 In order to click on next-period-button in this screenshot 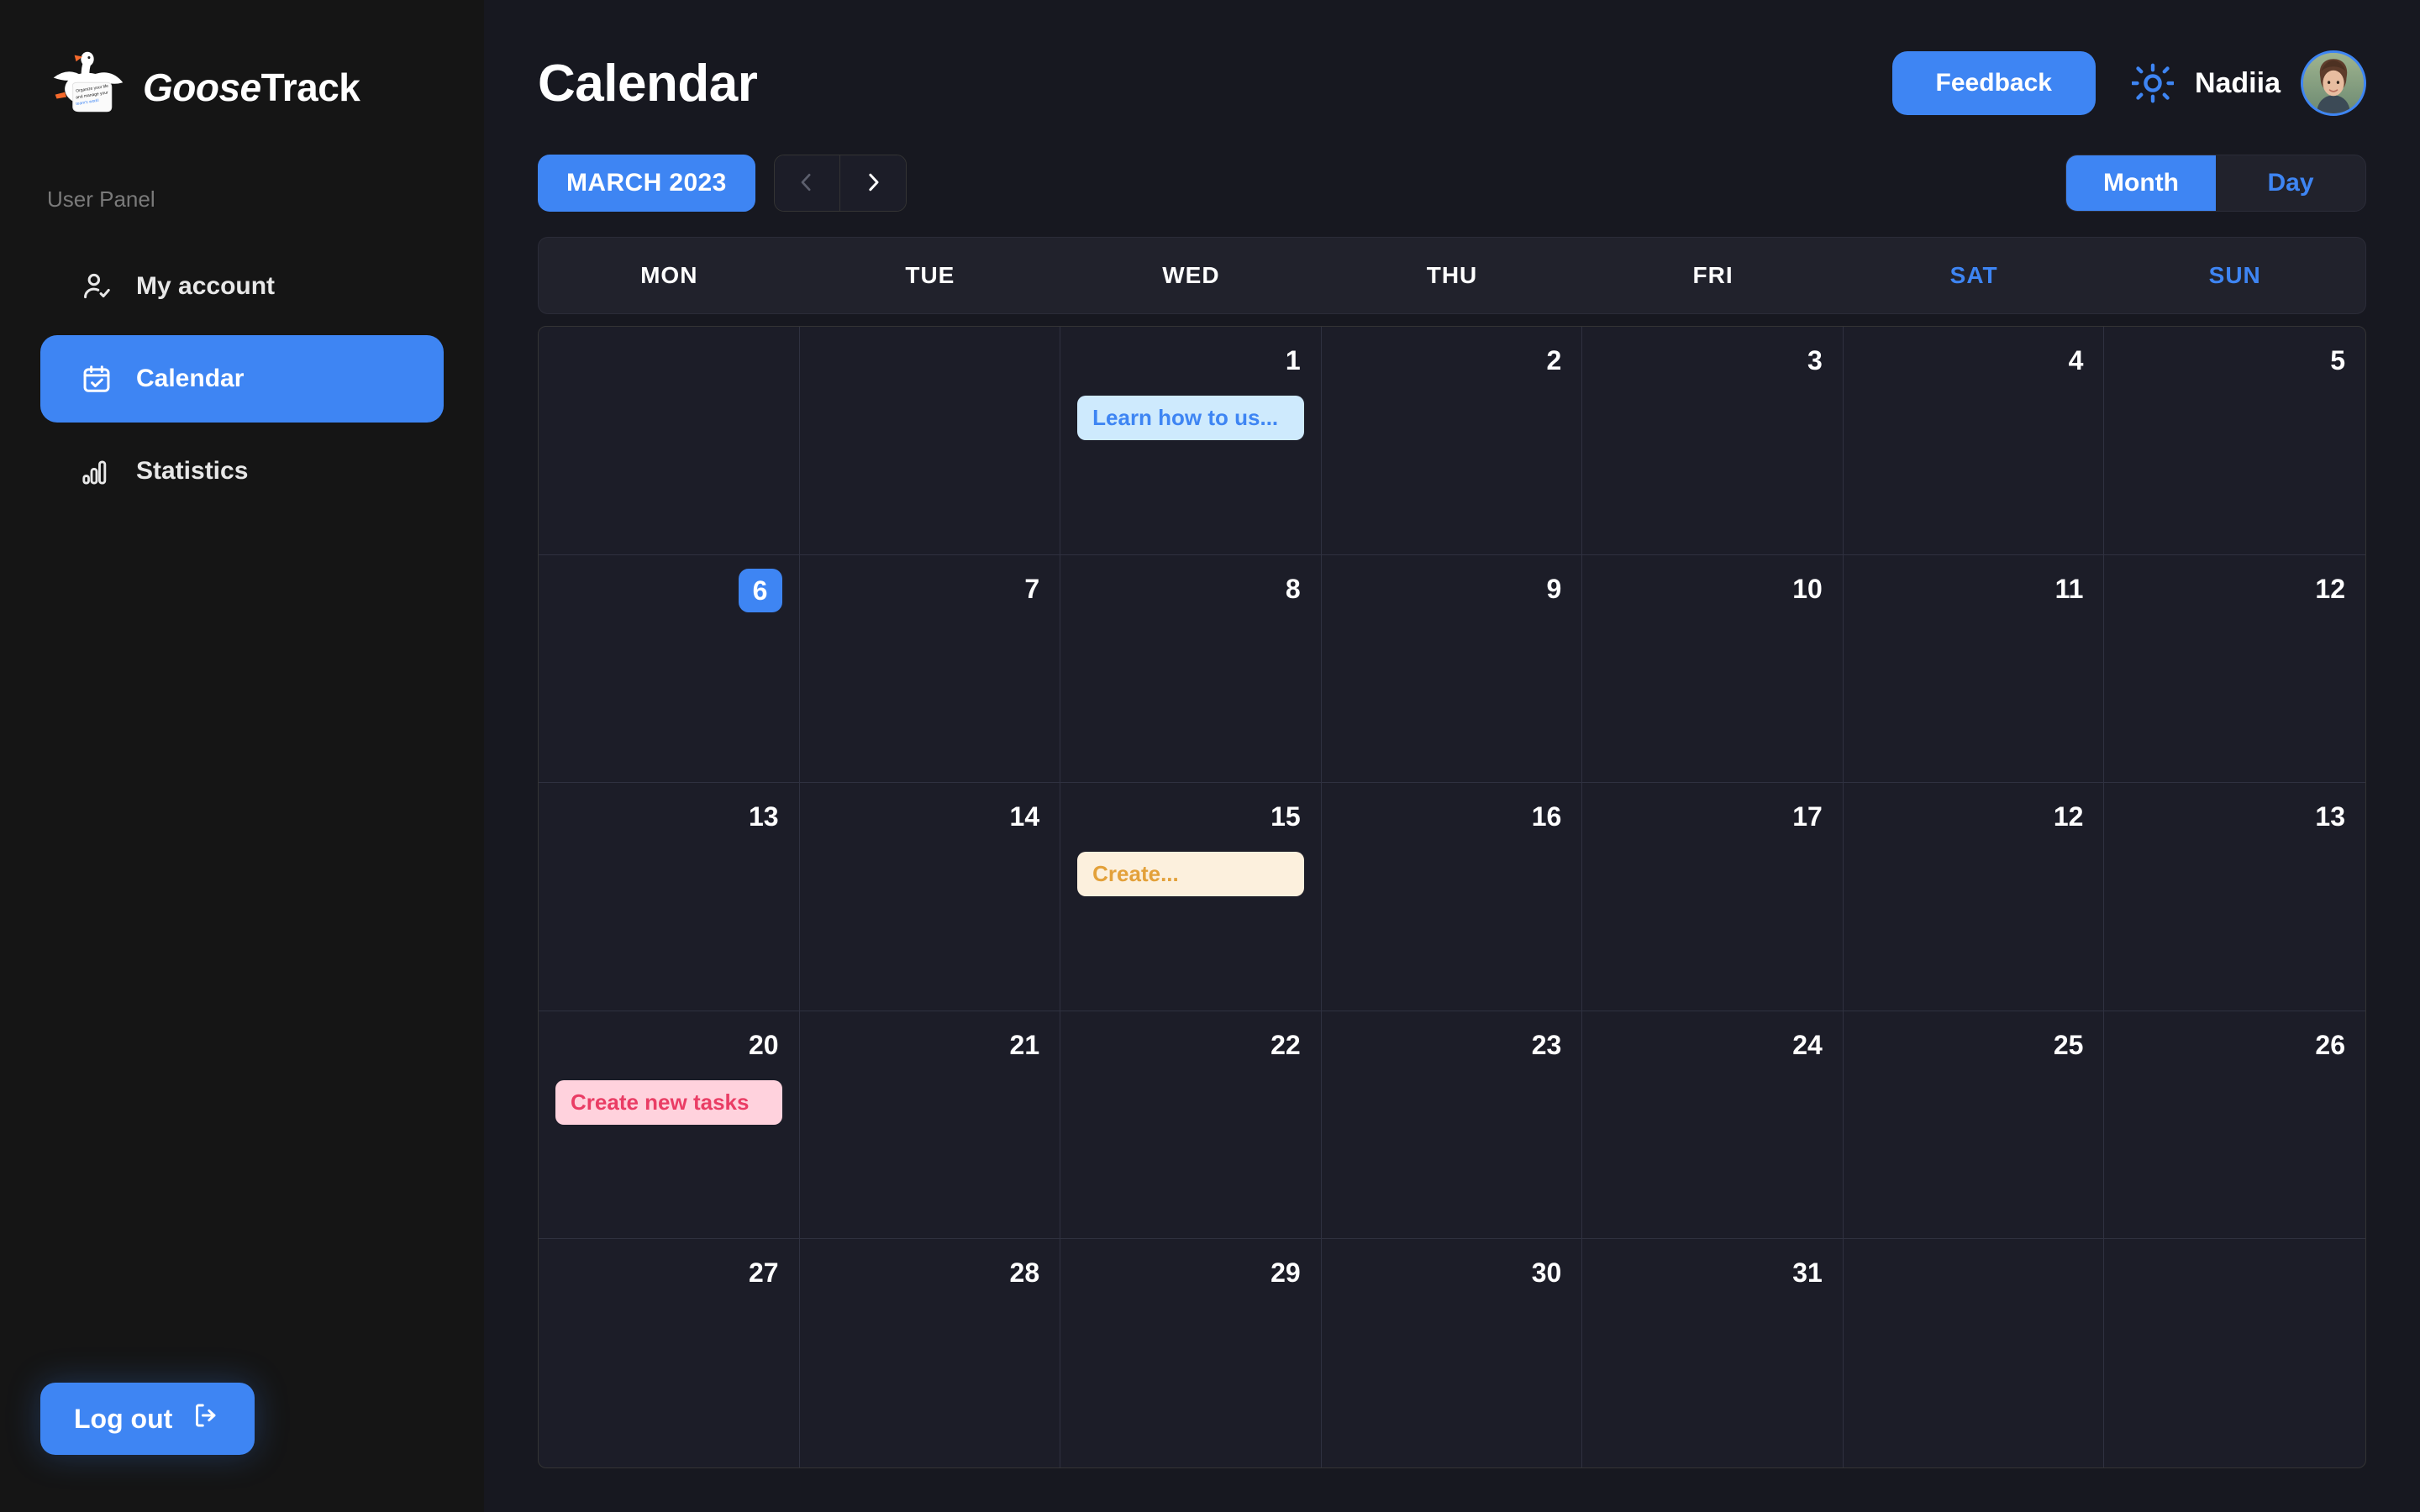, I will do `click(872, 183)`.